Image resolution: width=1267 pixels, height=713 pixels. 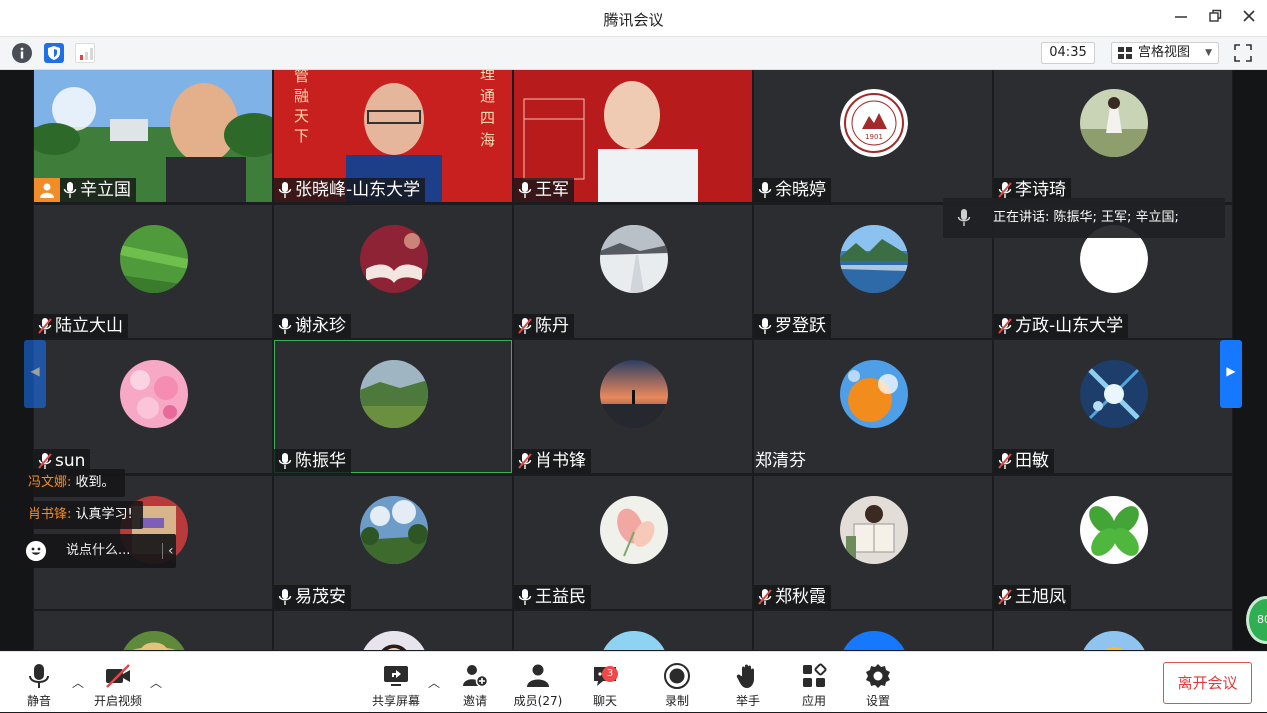 What do you see at coordinates (1243, 53) in the screenshot?
I see `fullscreen-button` at bounding box center [1243, 53].